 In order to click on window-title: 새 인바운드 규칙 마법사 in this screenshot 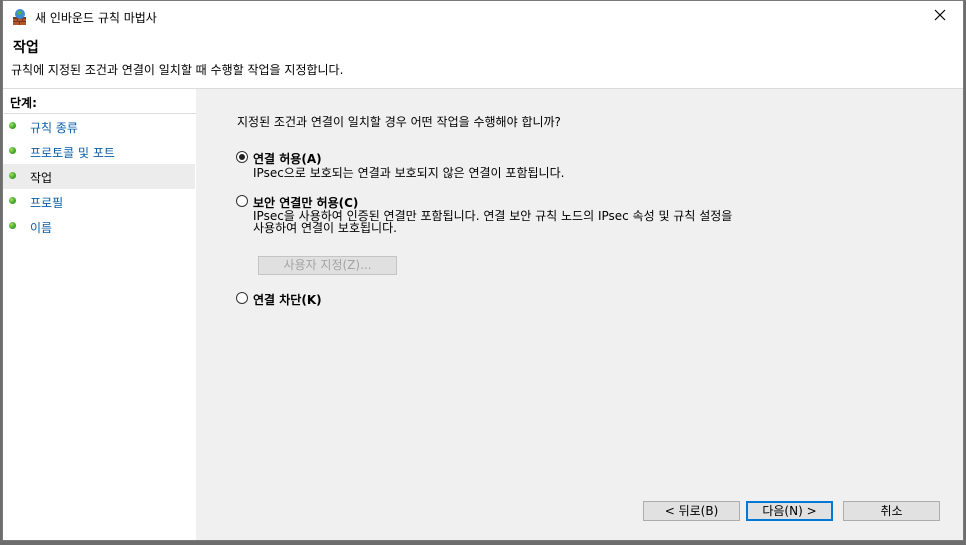, I will do `click(96, 18)`.